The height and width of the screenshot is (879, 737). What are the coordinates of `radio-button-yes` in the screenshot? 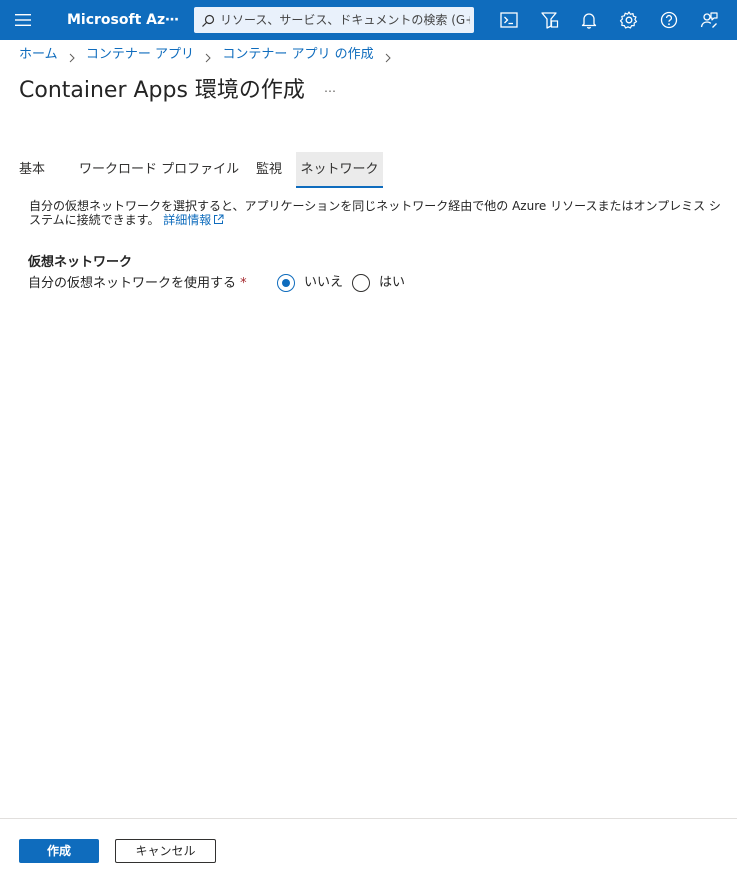 It's located at (361, 283).